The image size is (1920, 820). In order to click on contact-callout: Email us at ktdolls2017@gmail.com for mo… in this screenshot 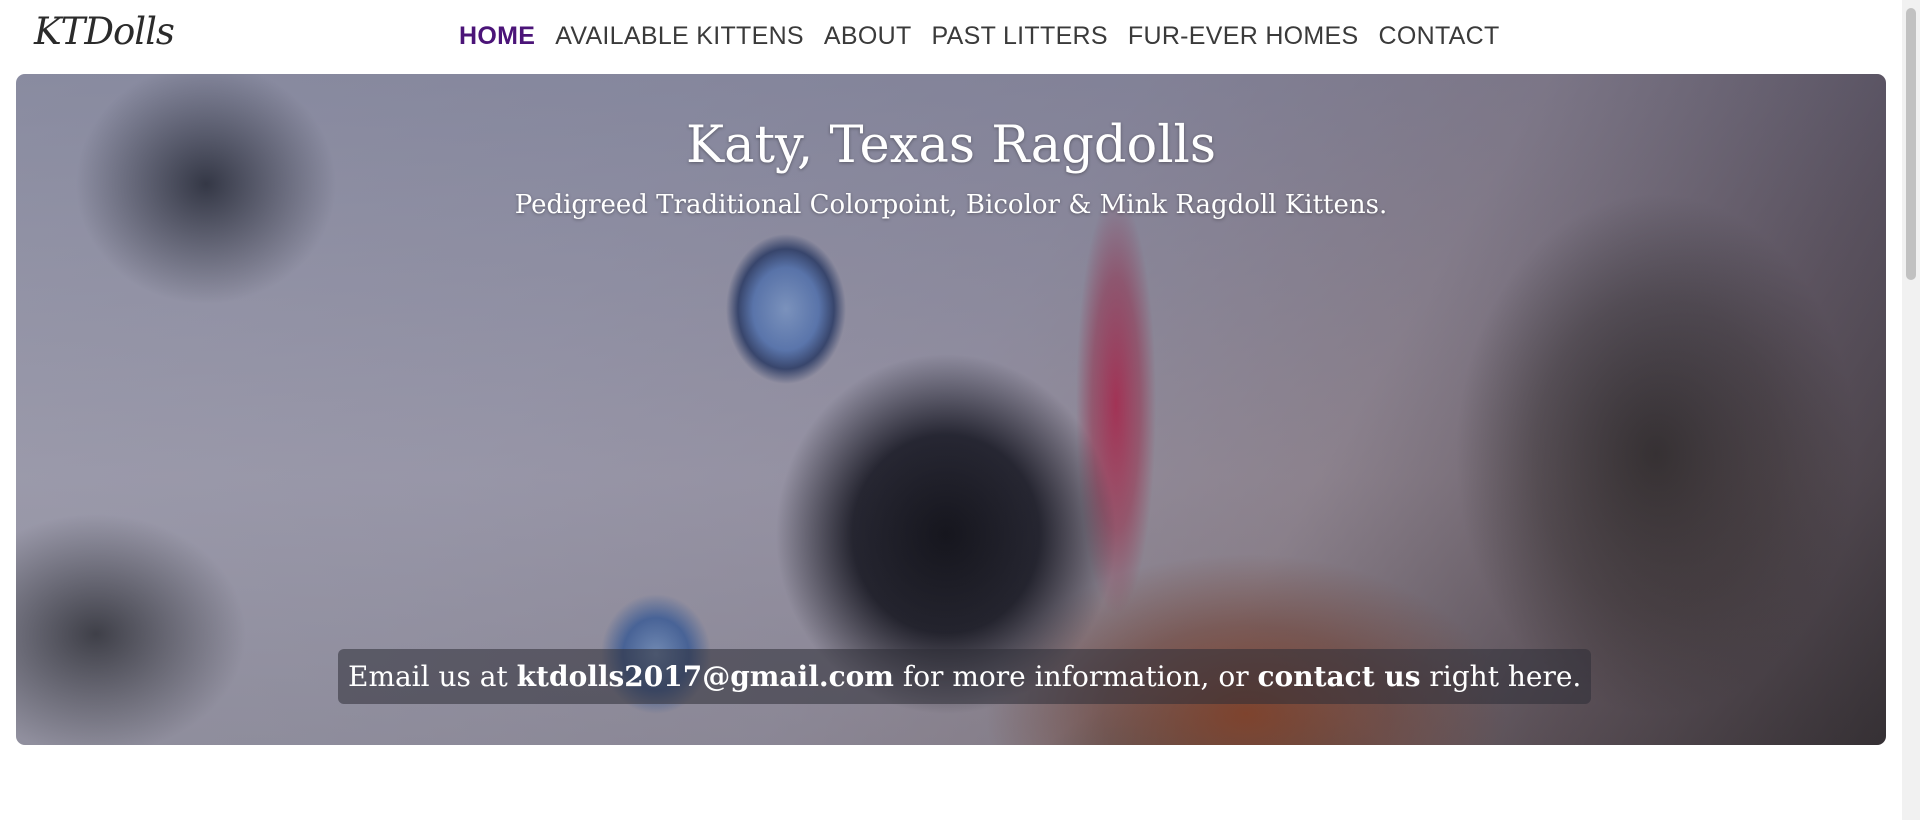, I will do `click(965, 676)`.